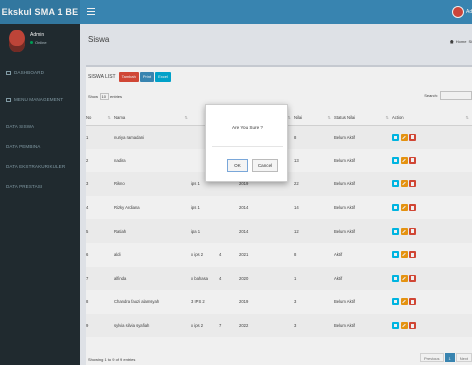  Describe the element at coordinates (265, 165) in the screenshot. I see `cancel-button: Cancel` at that location.